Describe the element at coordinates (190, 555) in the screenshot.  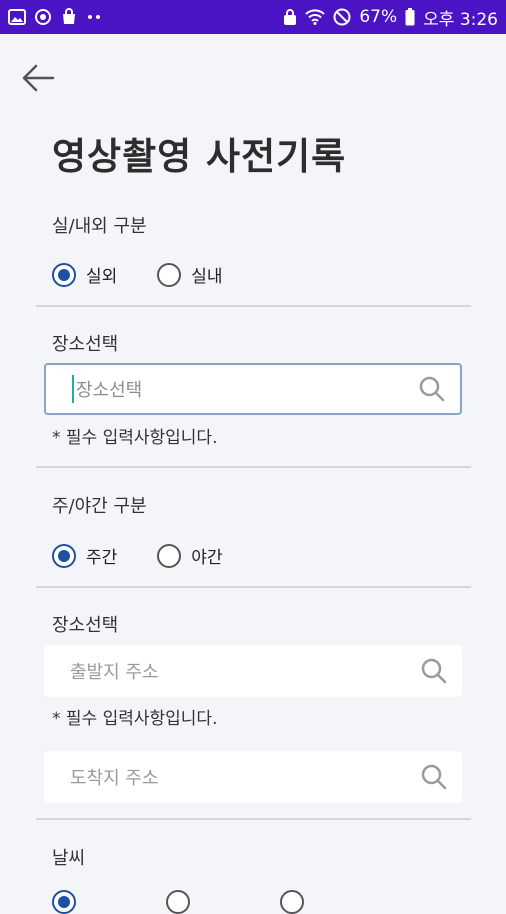
I see `radio-nighttime: 야간` at that location.